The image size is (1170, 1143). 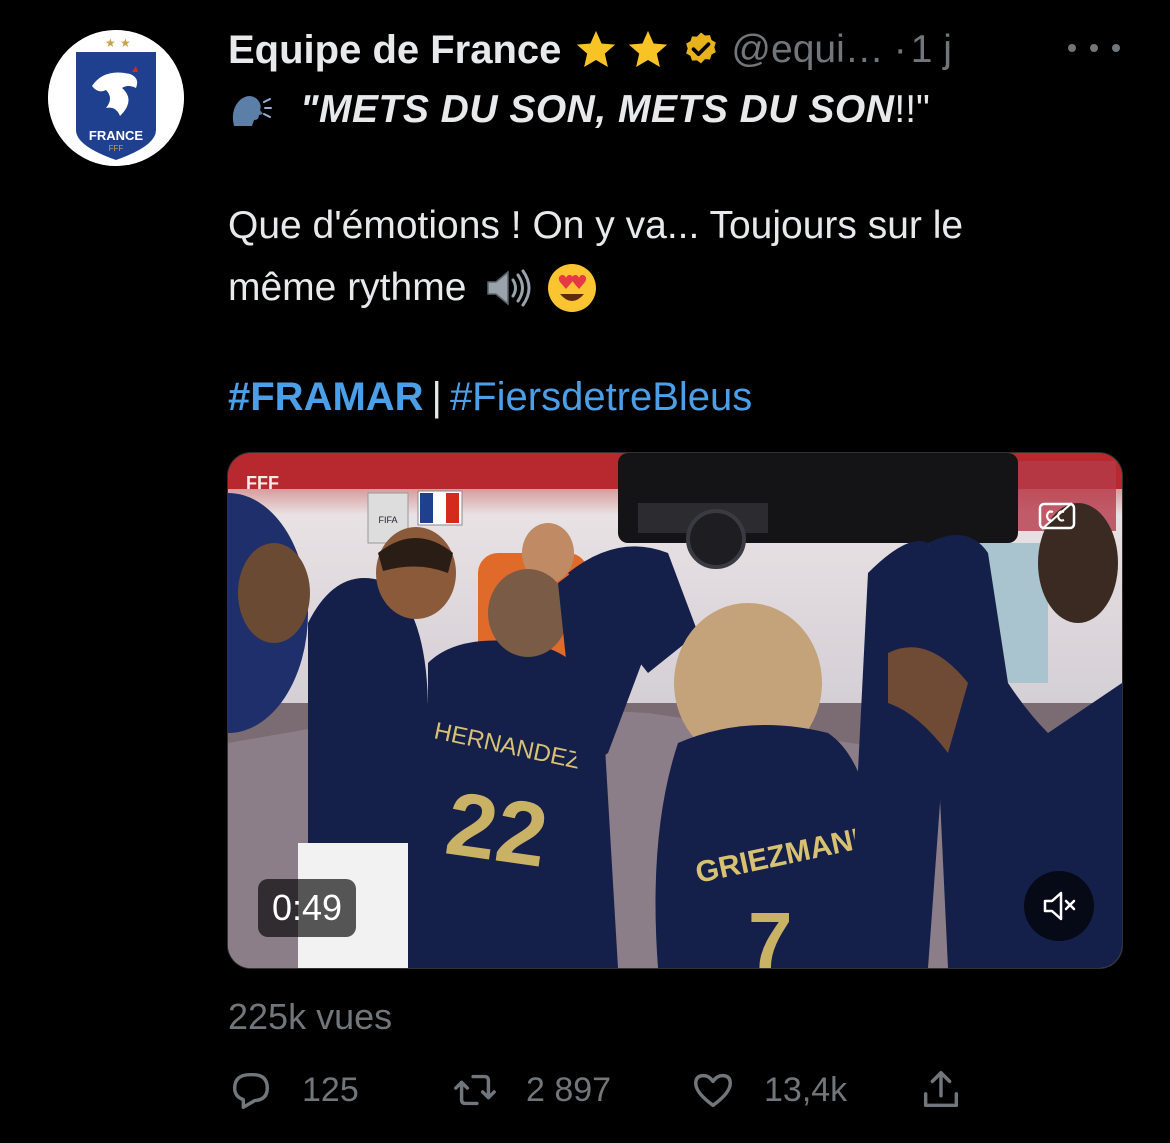 I want to click on hashtags-line: #FRAMAR | #FiersdetreBleus, so click(x=490, y=397).